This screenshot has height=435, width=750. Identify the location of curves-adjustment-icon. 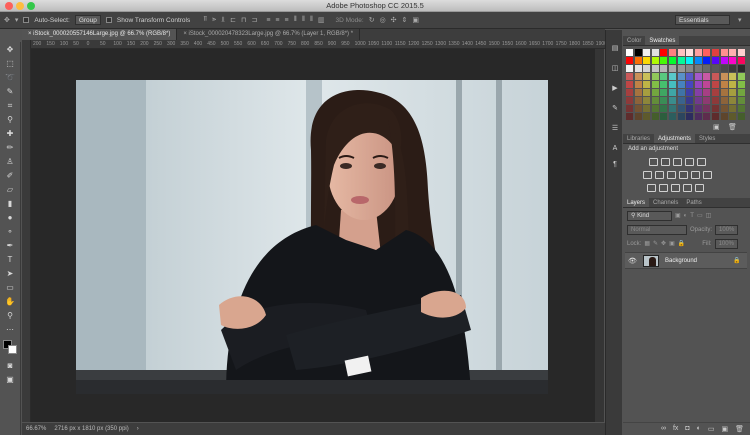
(677, 162).